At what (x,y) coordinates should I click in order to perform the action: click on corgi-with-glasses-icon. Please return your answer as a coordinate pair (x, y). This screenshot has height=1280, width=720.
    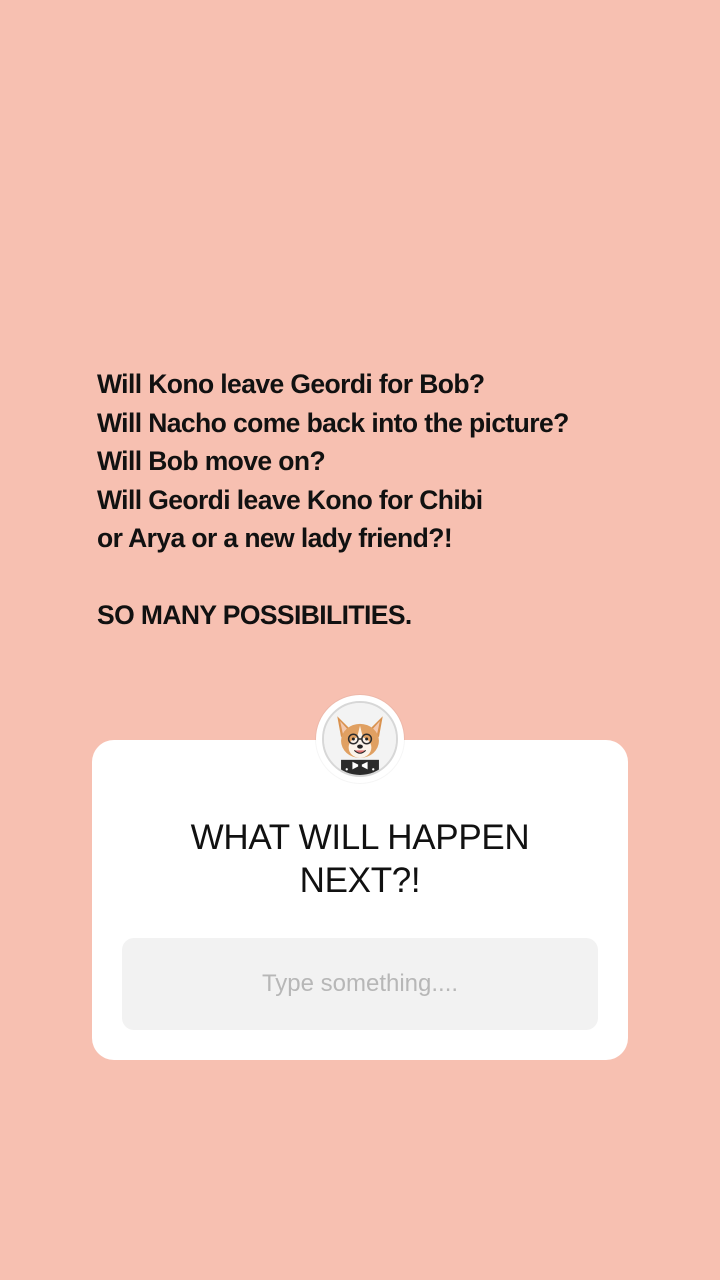
    Looking at the image, I should click on (360, 739).